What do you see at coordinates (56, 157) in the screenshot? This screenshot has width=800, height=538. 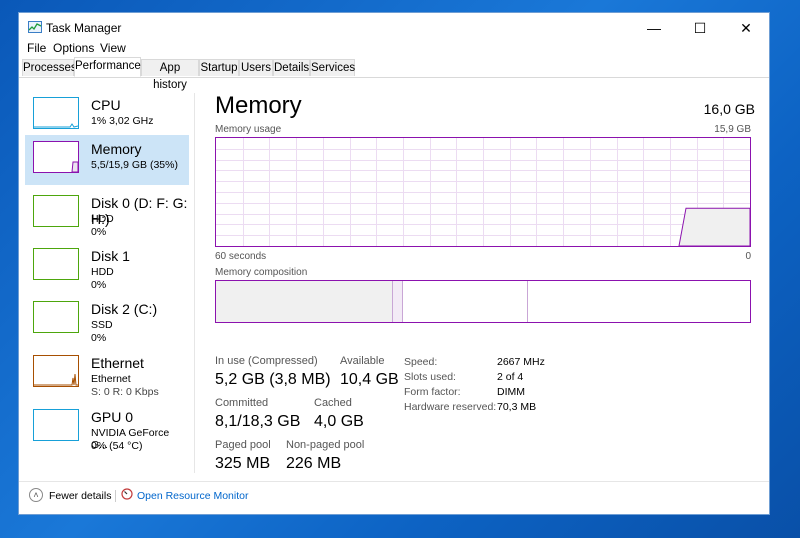 I see `memory-thumbnail-graph` at bounding box center [56, 157].